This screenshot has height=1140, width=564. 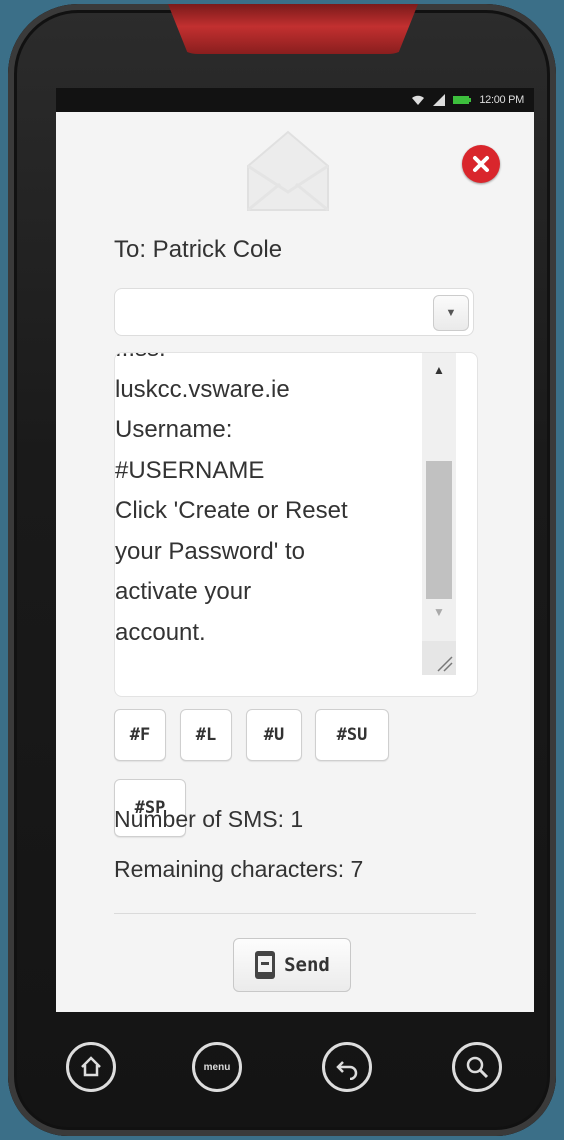 What do you see at coordinates (352, 735) in the screenshot?
I see `tag-button-su: #SU` at bounding box center [352, 735].